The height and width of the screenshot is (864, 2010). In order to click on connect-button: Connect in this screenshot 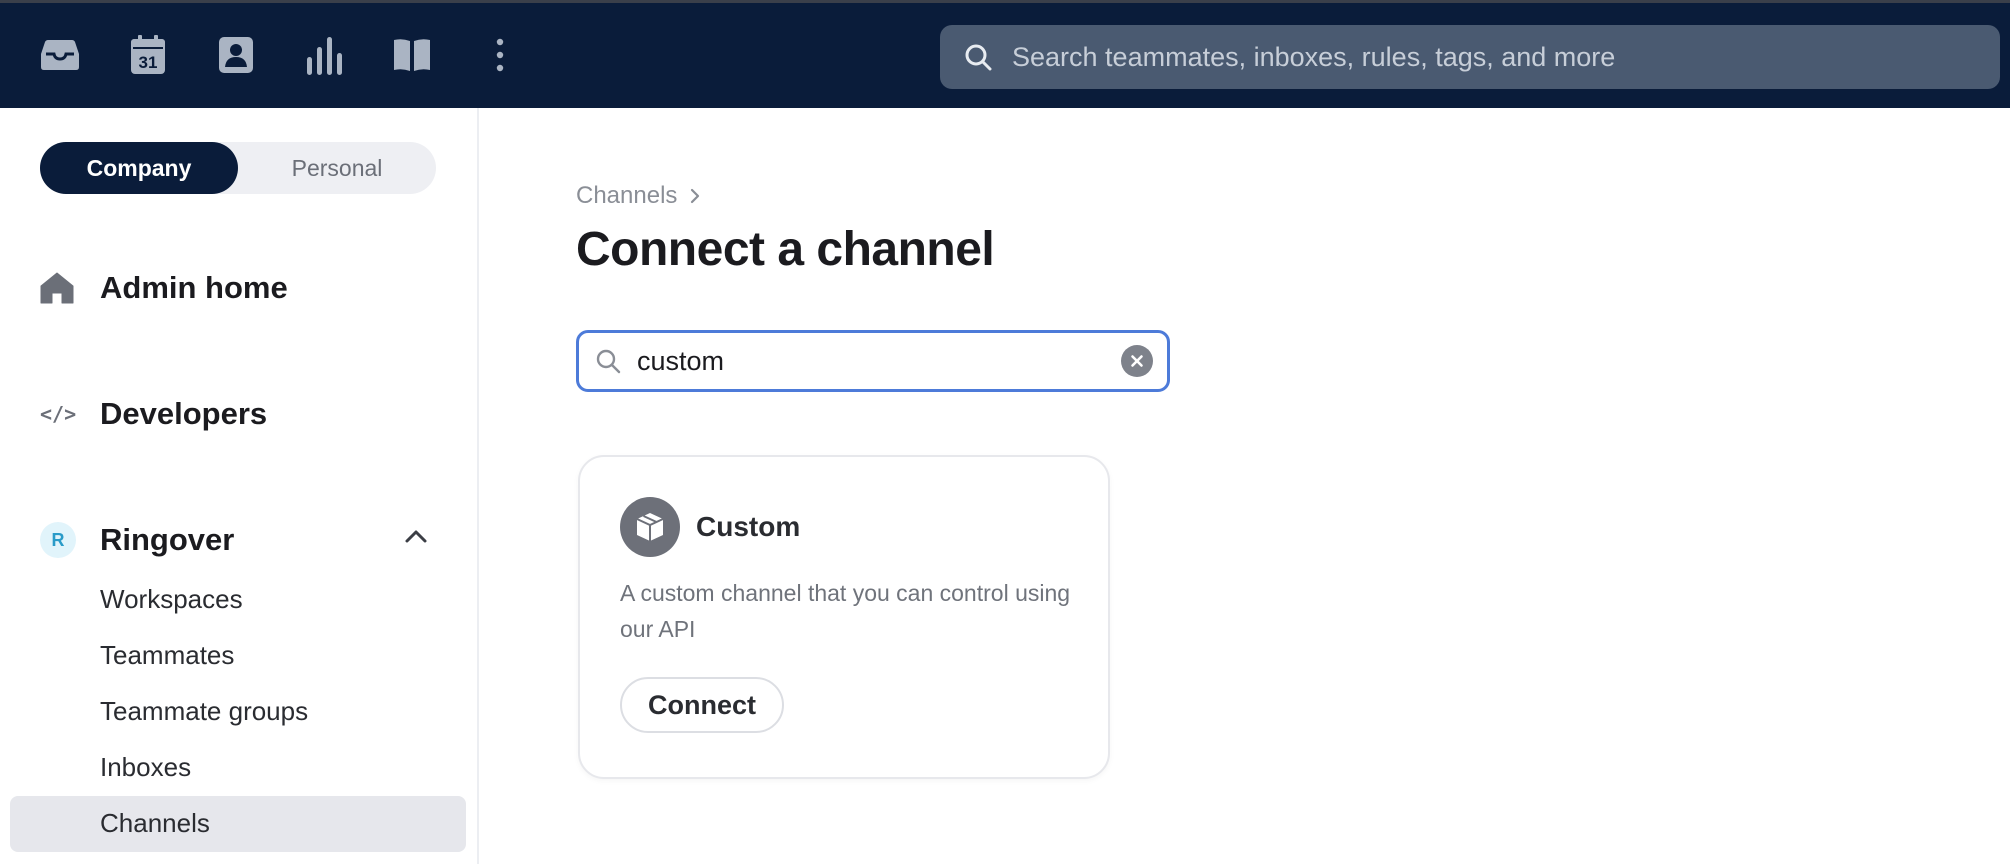, I will do `click(702, 705)`.